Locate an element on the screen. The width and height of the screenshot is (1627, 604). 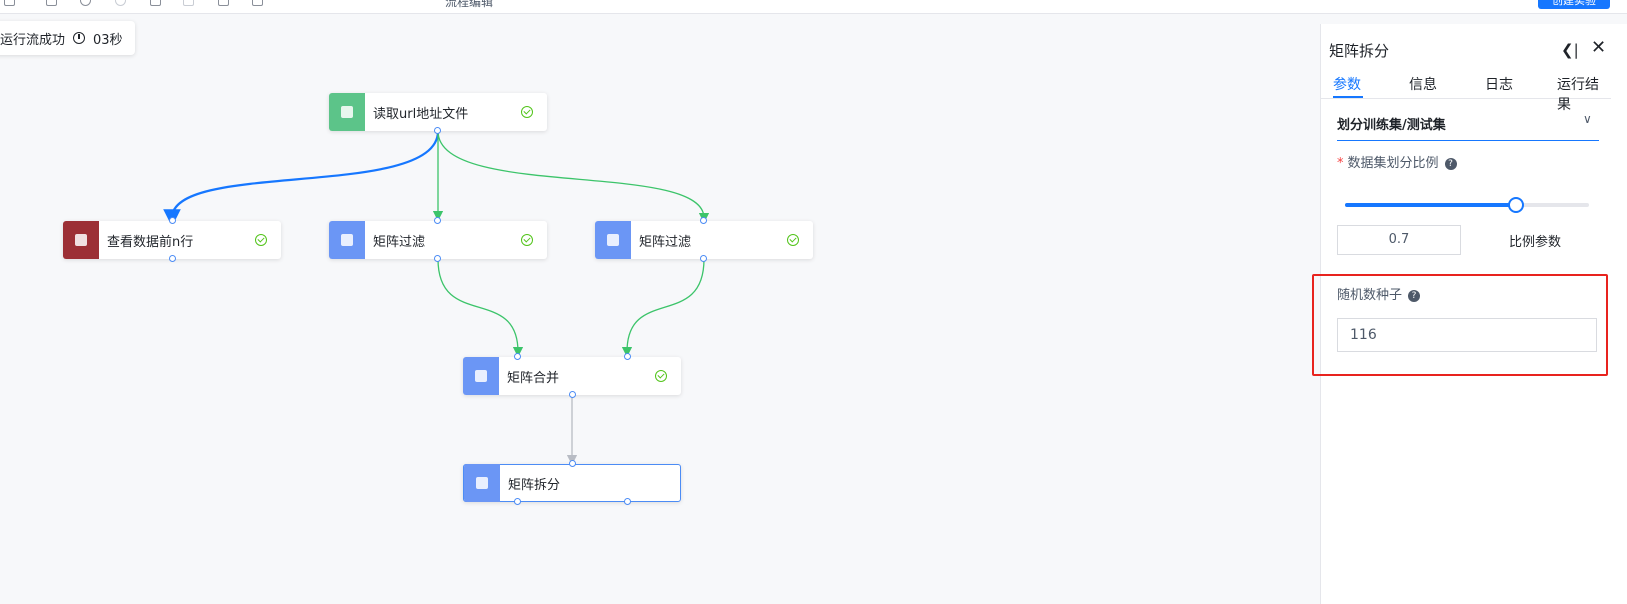
split-ratio-input: 0.7 is located at coordinates (1399, 240).